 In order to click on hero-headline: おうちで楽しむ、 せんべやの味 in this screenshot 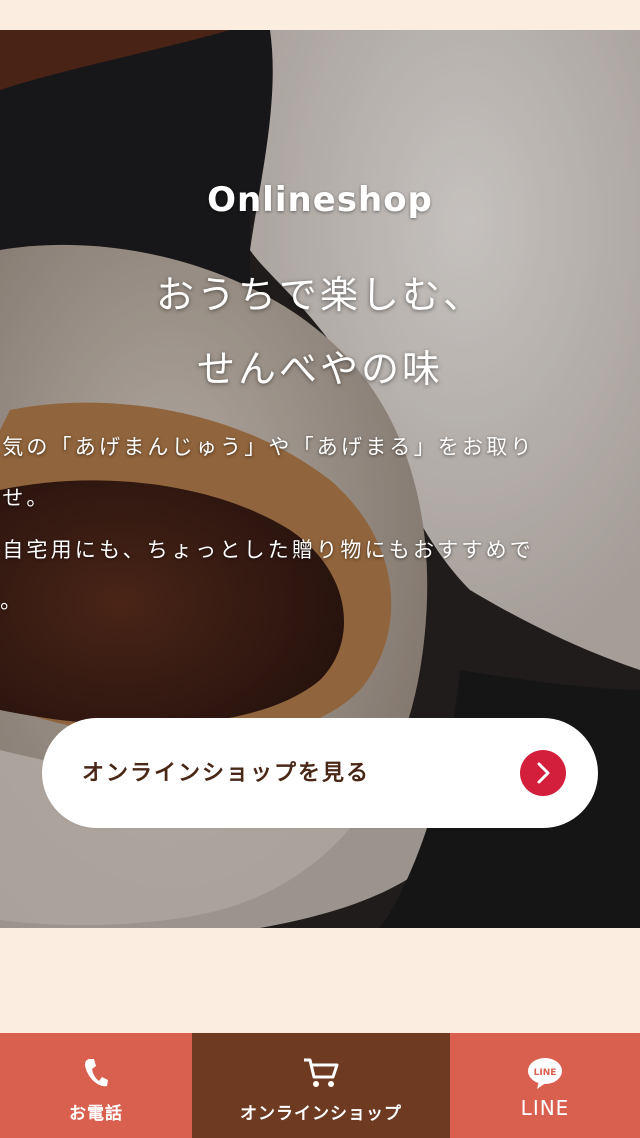, I will do `click(320, 332)`.